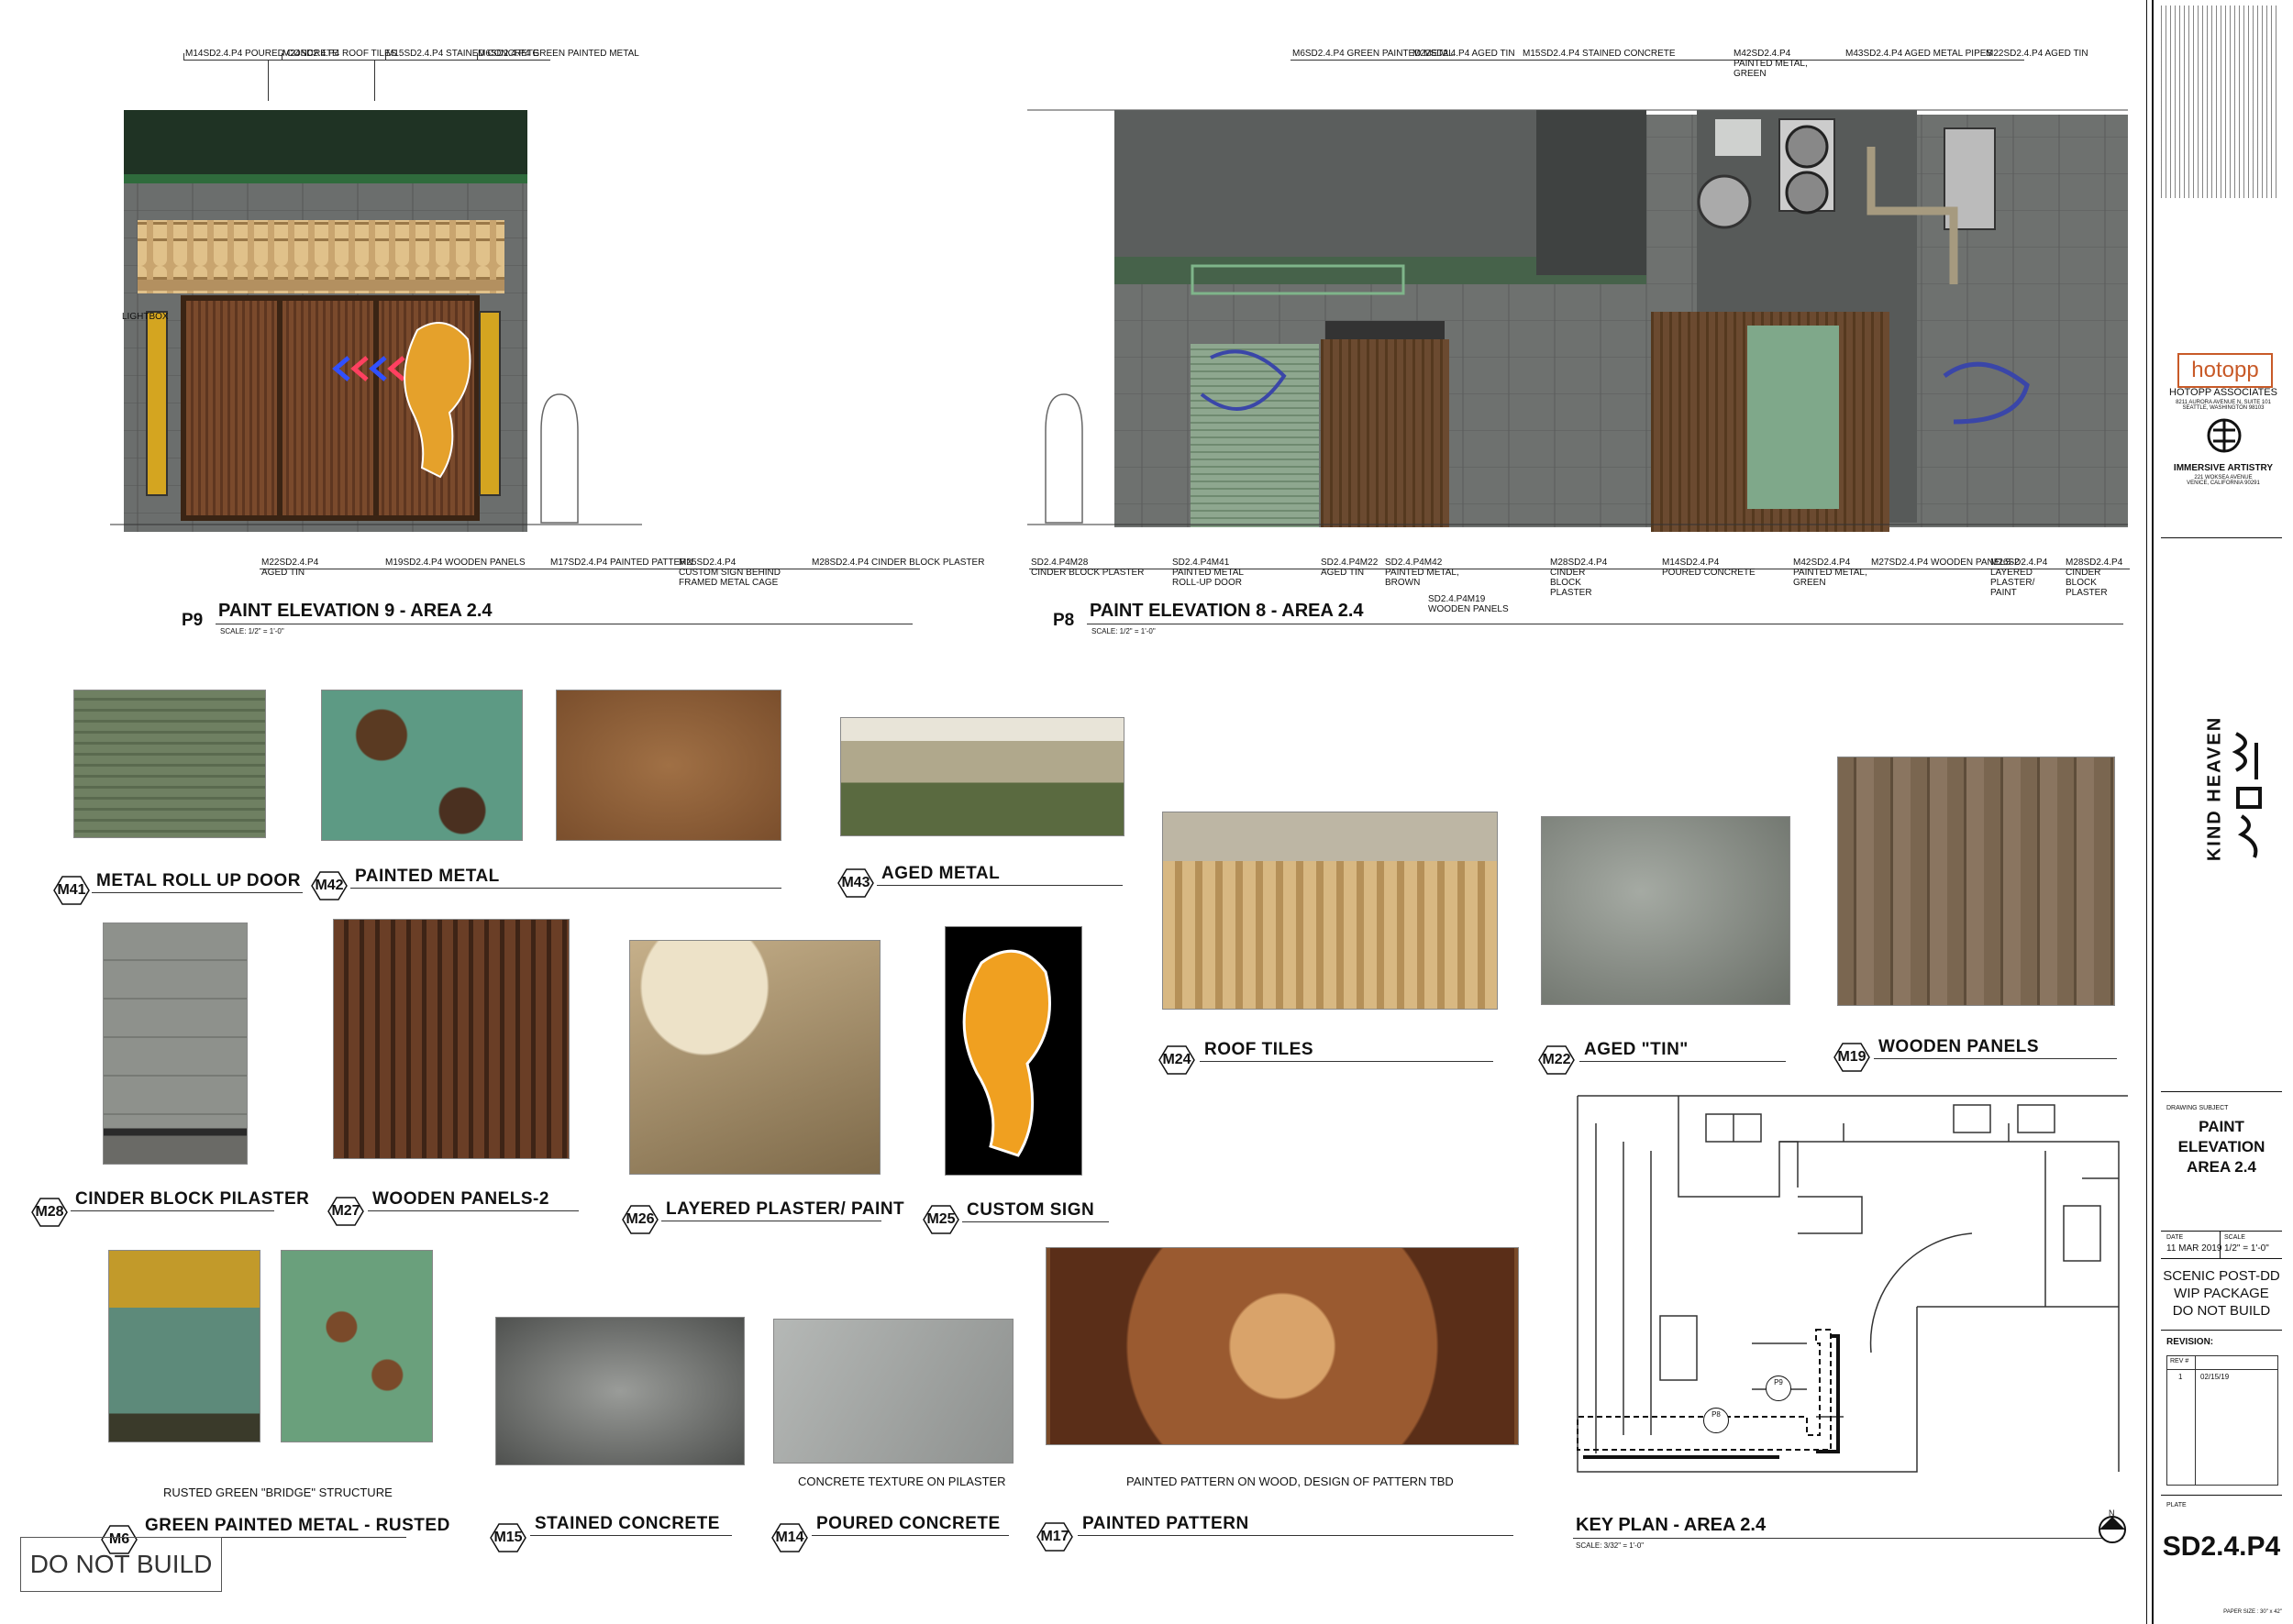 This screenshot has height=1624, width=2293. I want to click on key-plan-scale: SCALE: 3/32" = 1'-0", so click(1610, 1545).